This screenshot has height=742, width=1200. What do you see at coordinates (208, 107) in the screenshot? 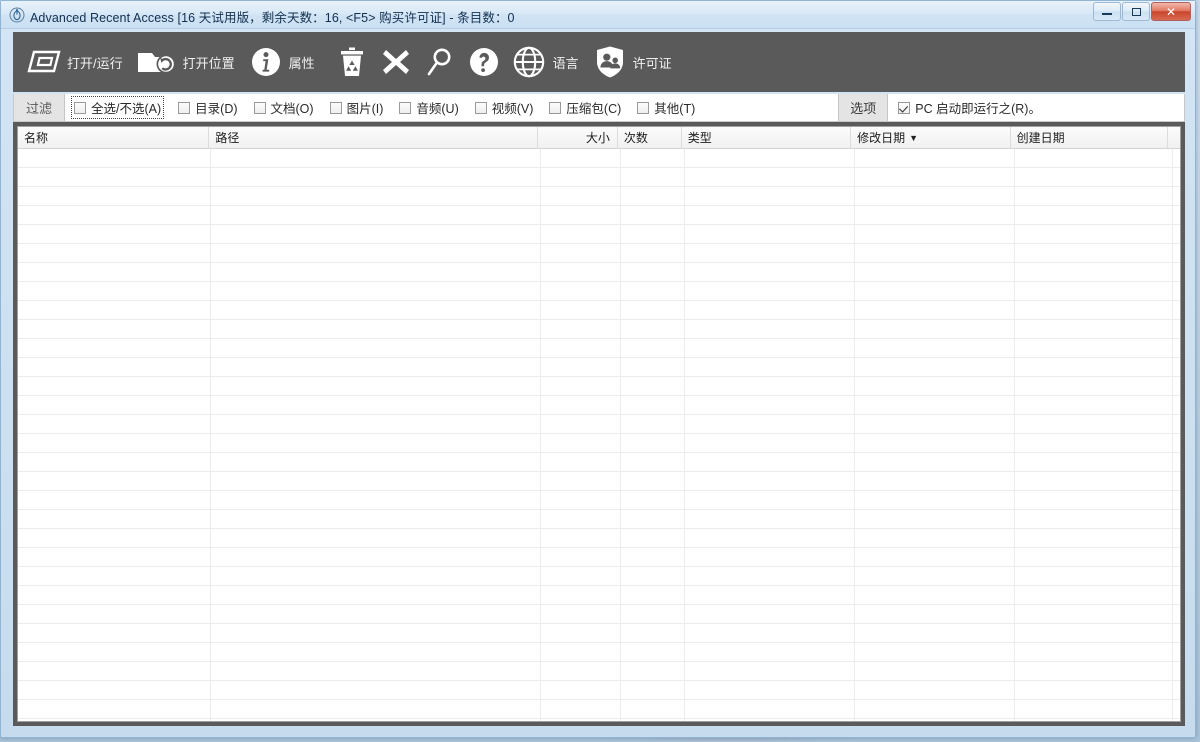
I see `filter-checkbox-directory: 目录(D)` at bounding box center [208, 107].